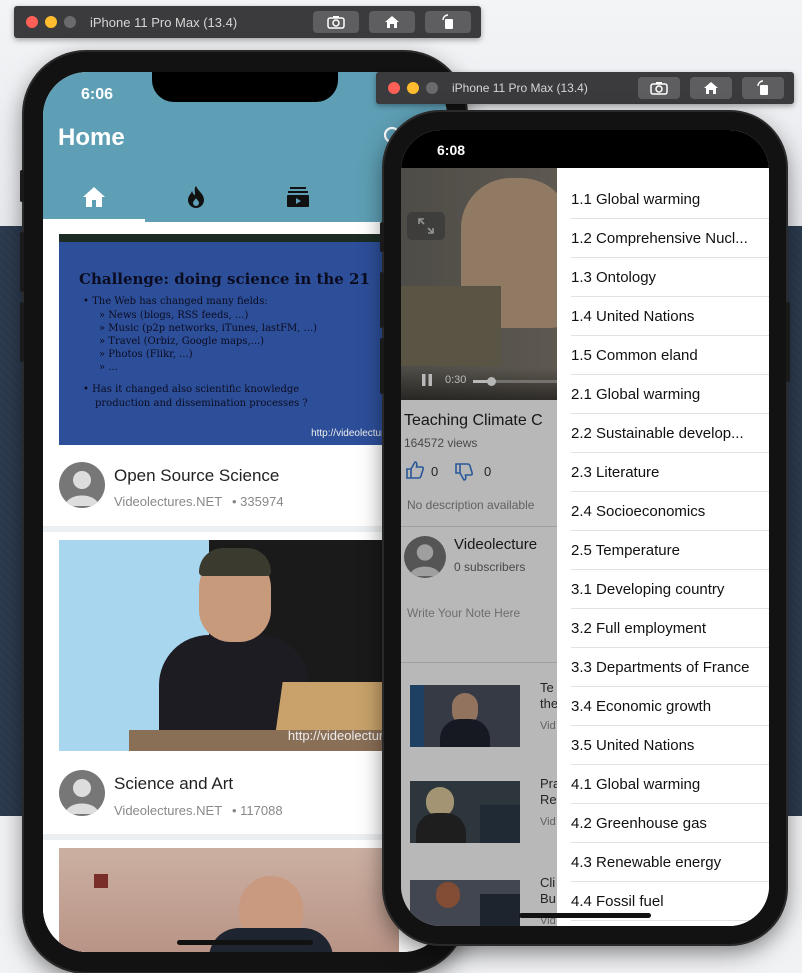 The width and height of the screenshot is (802, 973). What do you see at coordinates (229, 645) in the screenshot?
I see `video-thumbnail: http://videolectures` at bounding box center [229, 645].